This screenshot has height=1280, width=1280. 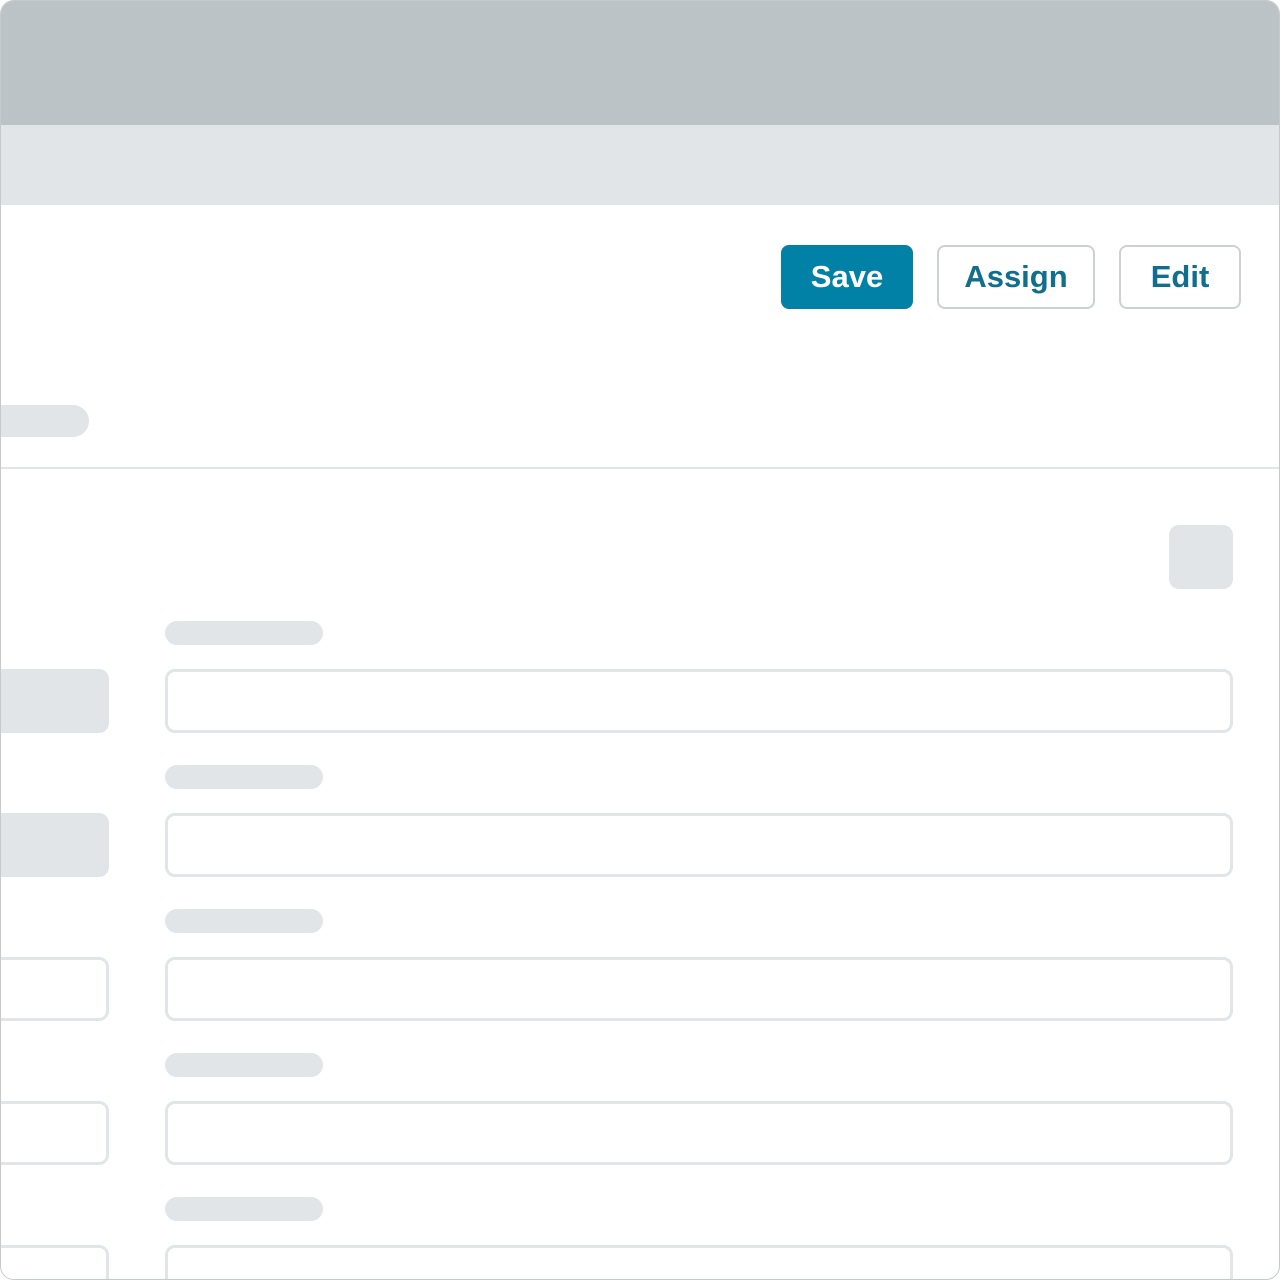 I want to click on edit-button: Edit, so click(x=1180, y=277).